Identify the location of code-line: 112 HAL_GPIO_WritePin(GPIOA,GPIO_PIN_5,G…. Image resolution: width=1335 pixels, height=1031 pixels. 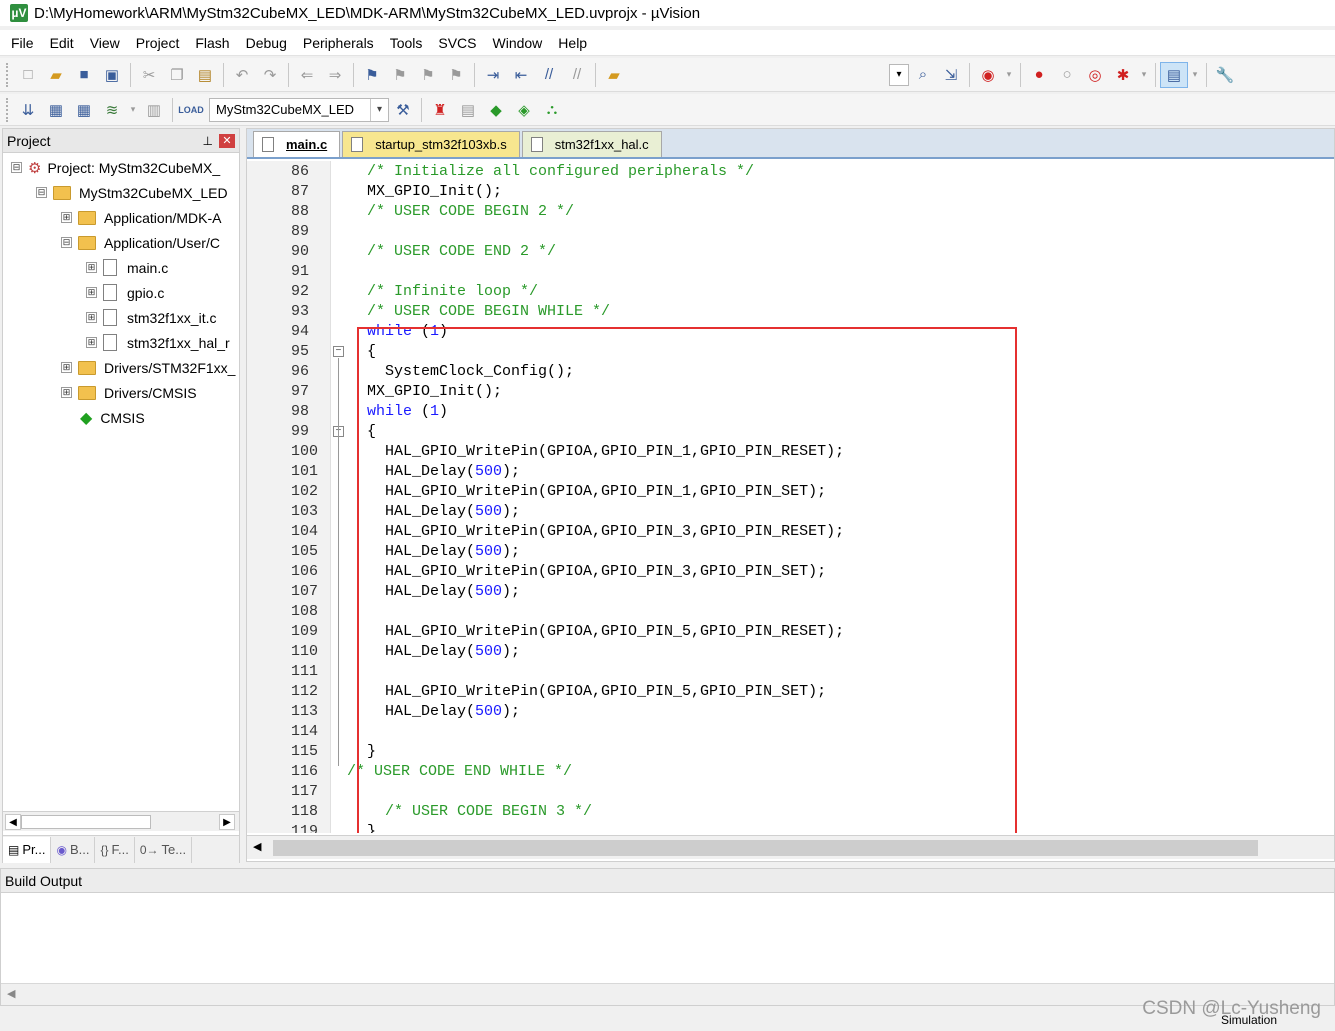
(790, 692).